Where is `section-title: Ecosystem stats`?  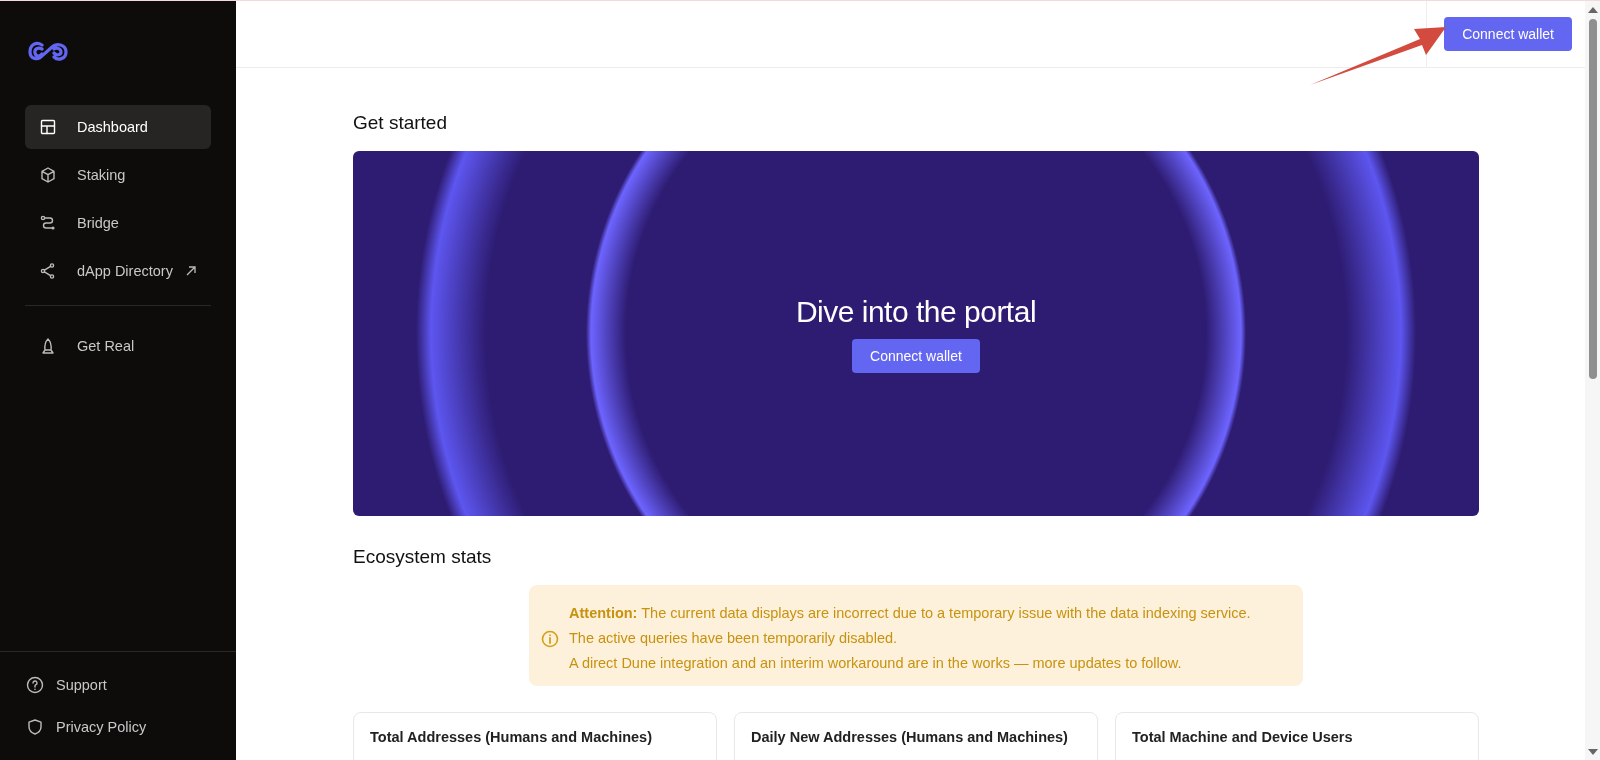 section-title: Ecosystem stats is located at coordinates (423, 557).